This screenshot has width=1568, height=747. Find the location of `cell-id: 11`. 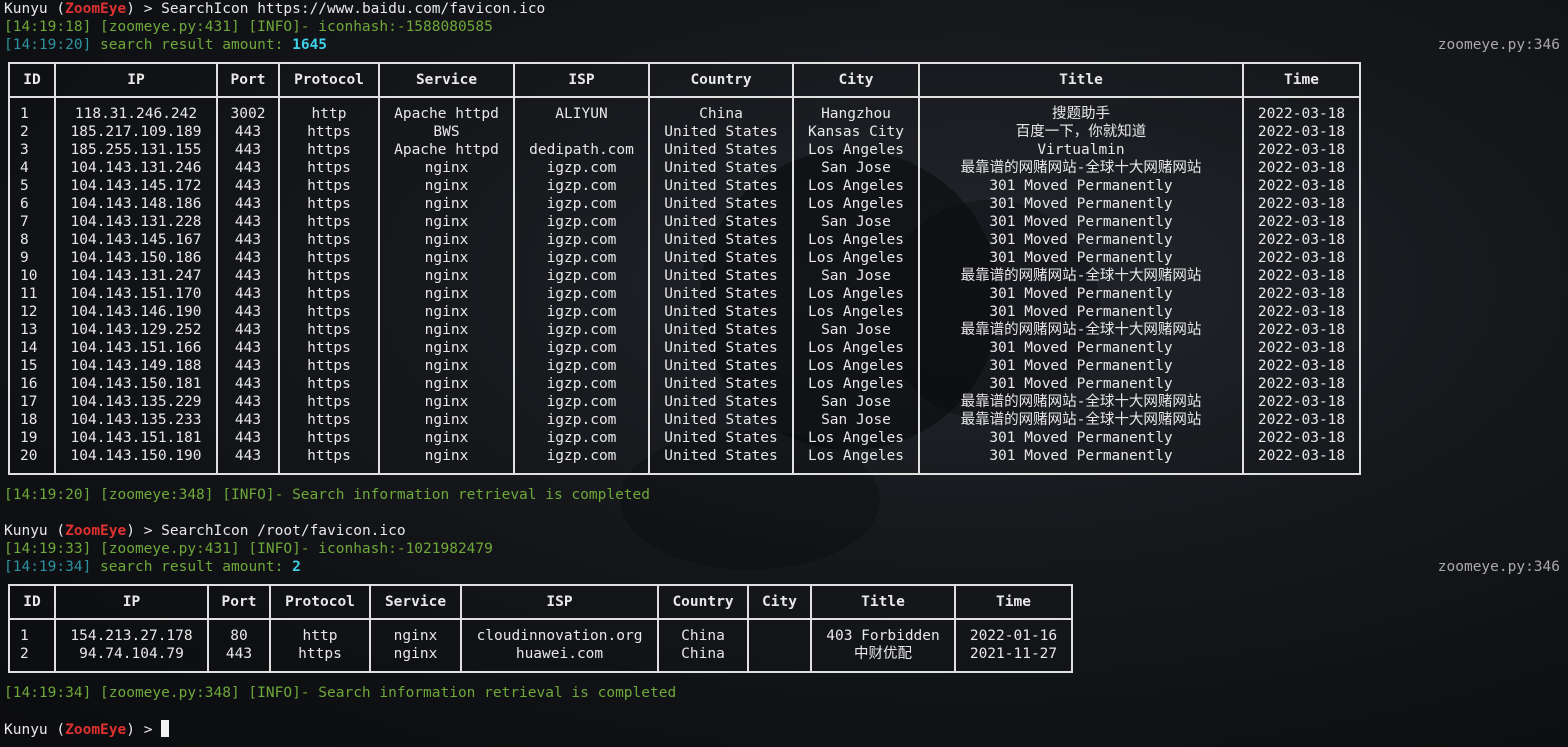

cell-id: 11 is located at coordinates (32, 294).